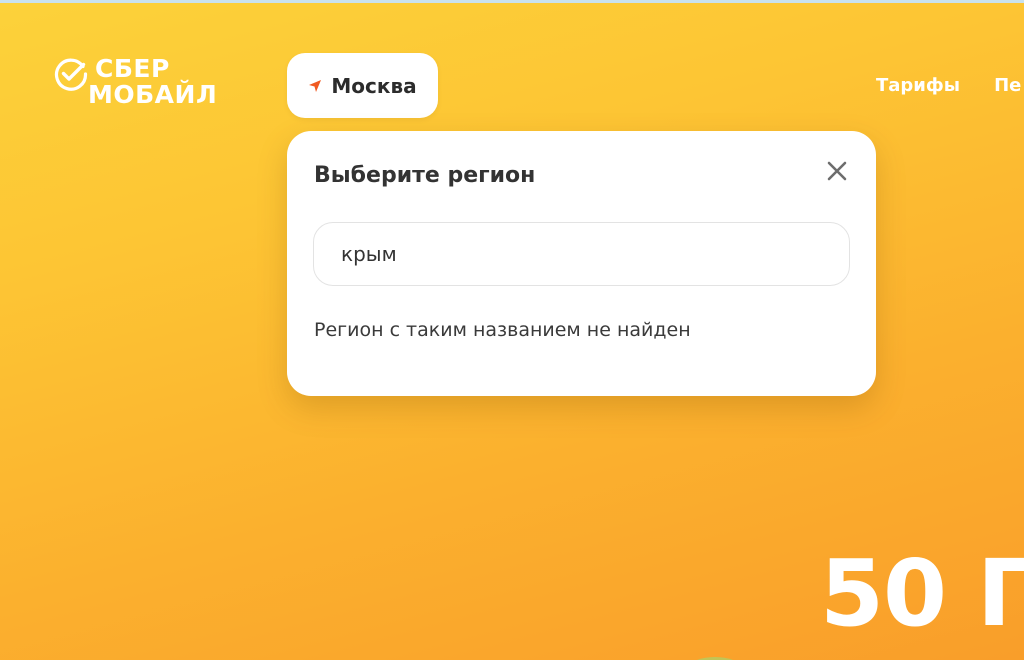  What do you see at coordinates (595, 254) in the screenshot?
I see `region-search-input` at bounding box center [595, 254].